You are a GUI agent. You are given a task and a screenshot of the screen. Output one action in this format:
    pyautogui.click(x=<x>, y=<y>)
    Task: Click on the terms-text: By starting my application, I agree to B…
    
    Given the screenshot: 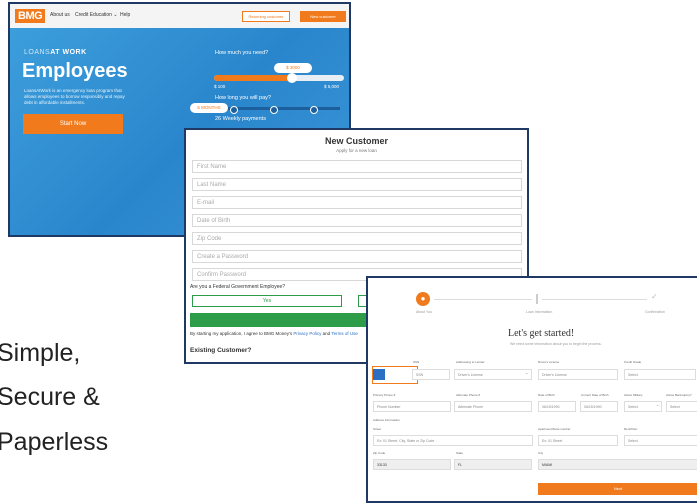 What is the action you would take?
    pyautogui.click(x=274, y=333)
    